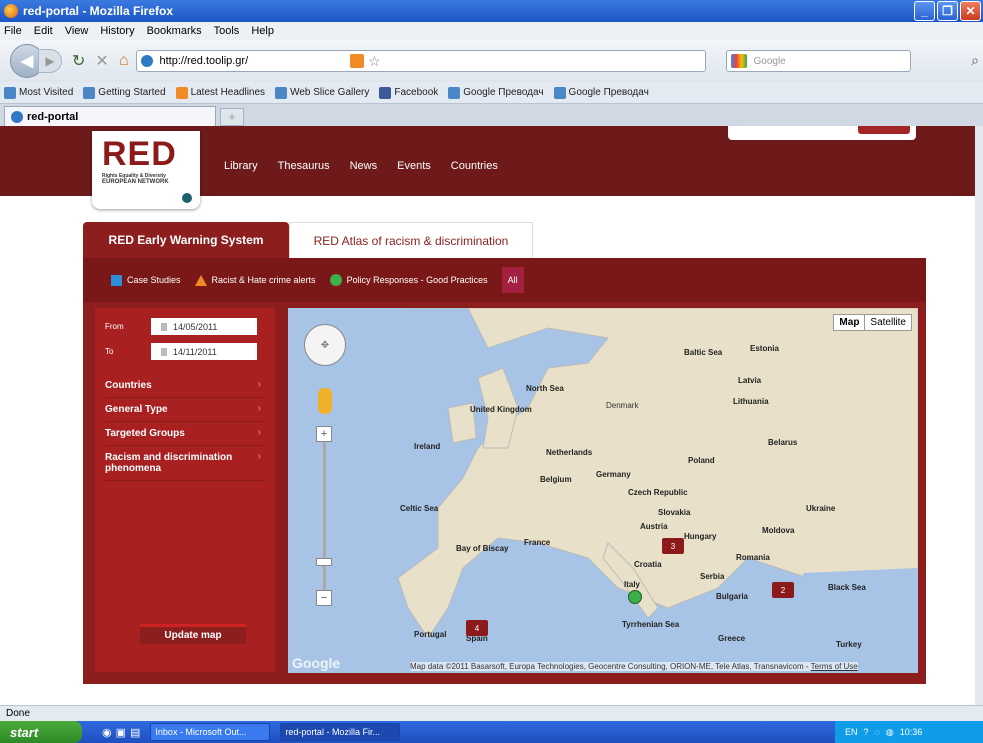 This screenshot has height=743, width=983. I want to click on terms-link: Terms of Use, so click(834, 666).